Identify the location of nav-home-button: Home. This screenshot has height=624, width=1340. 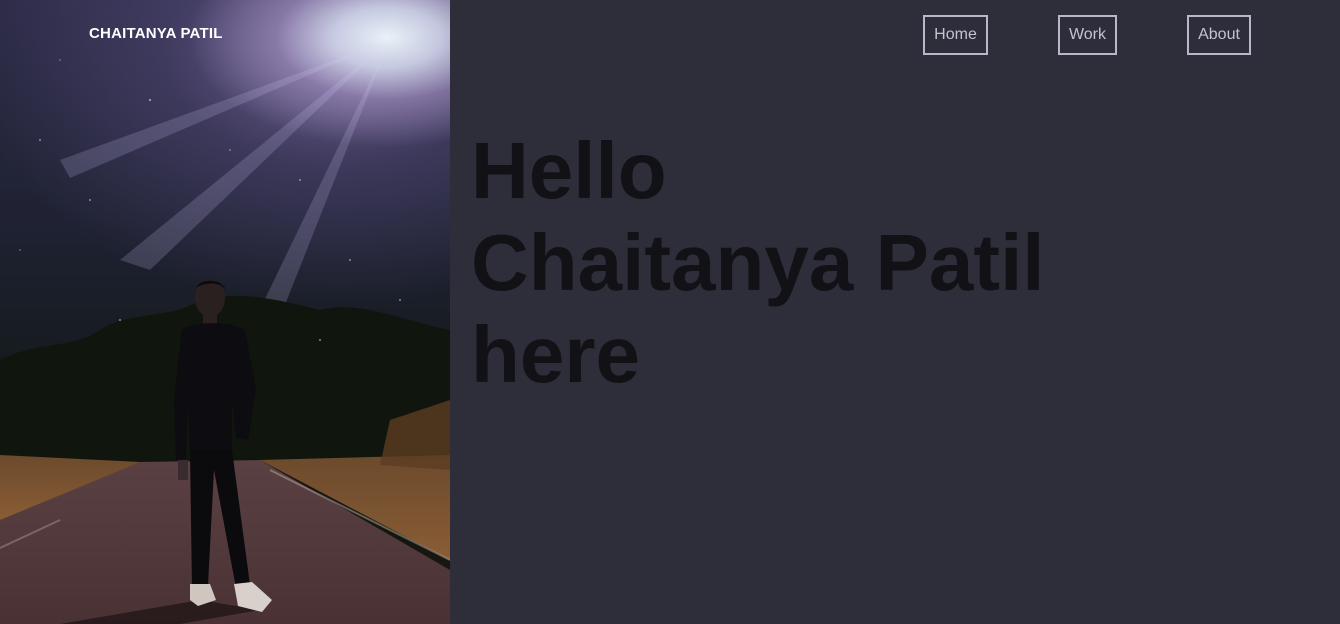
(955, 35).